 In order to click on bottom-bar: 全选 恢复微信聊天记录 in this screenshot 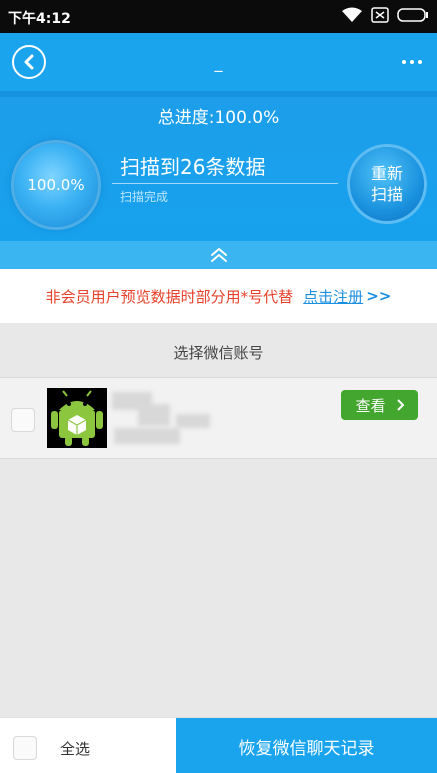, I will do `click(218, 745)`.